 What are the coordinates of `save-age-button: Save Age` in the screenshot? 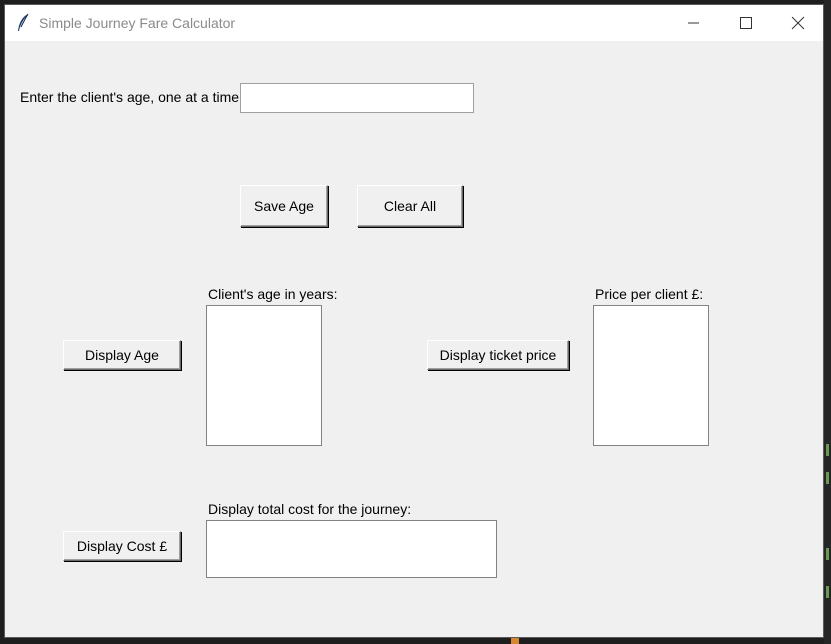 It's located at (284, 206).